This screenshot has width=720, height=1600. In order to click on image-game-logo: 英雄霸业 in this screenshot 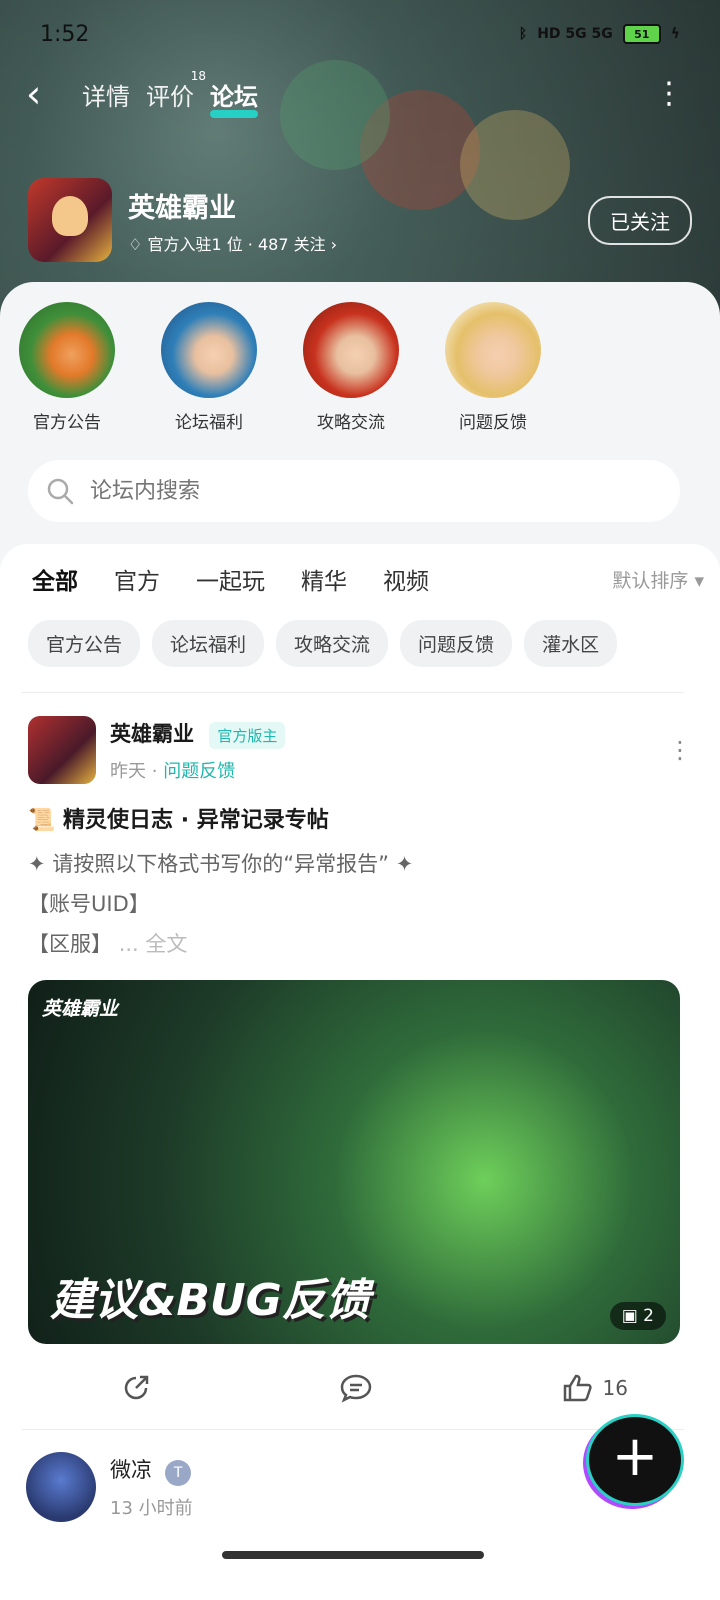, I will do `click(80, 1009)`.